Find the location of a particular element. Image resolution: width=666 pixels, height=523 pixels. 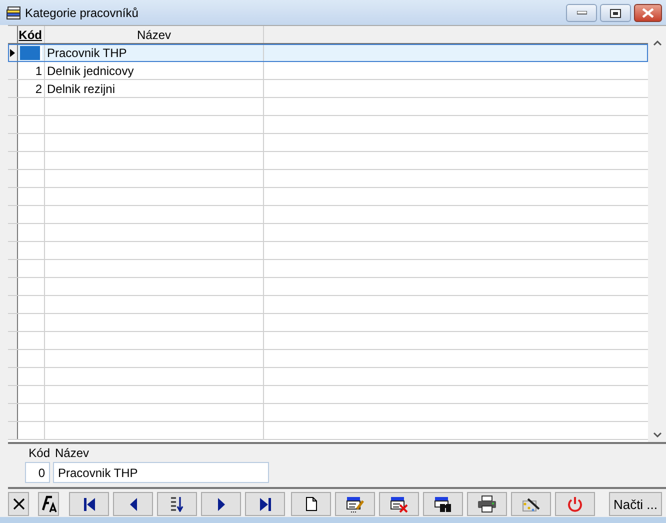

last-record-button is located at coordinates (265, 504).